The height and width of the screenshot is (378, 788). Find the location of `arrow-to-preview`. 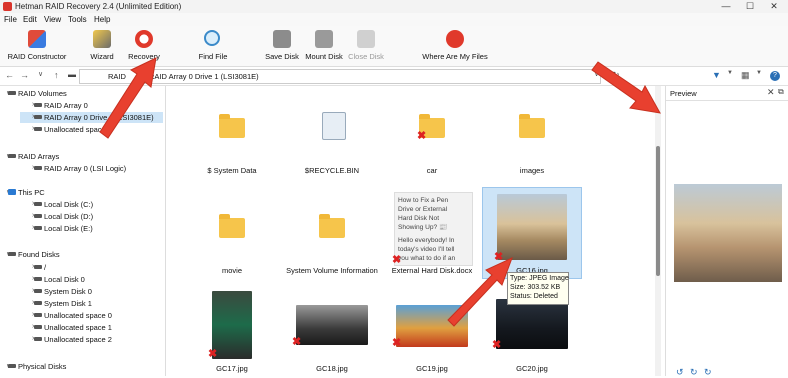

arrow-to-preview is located at coordinates (626, 87).